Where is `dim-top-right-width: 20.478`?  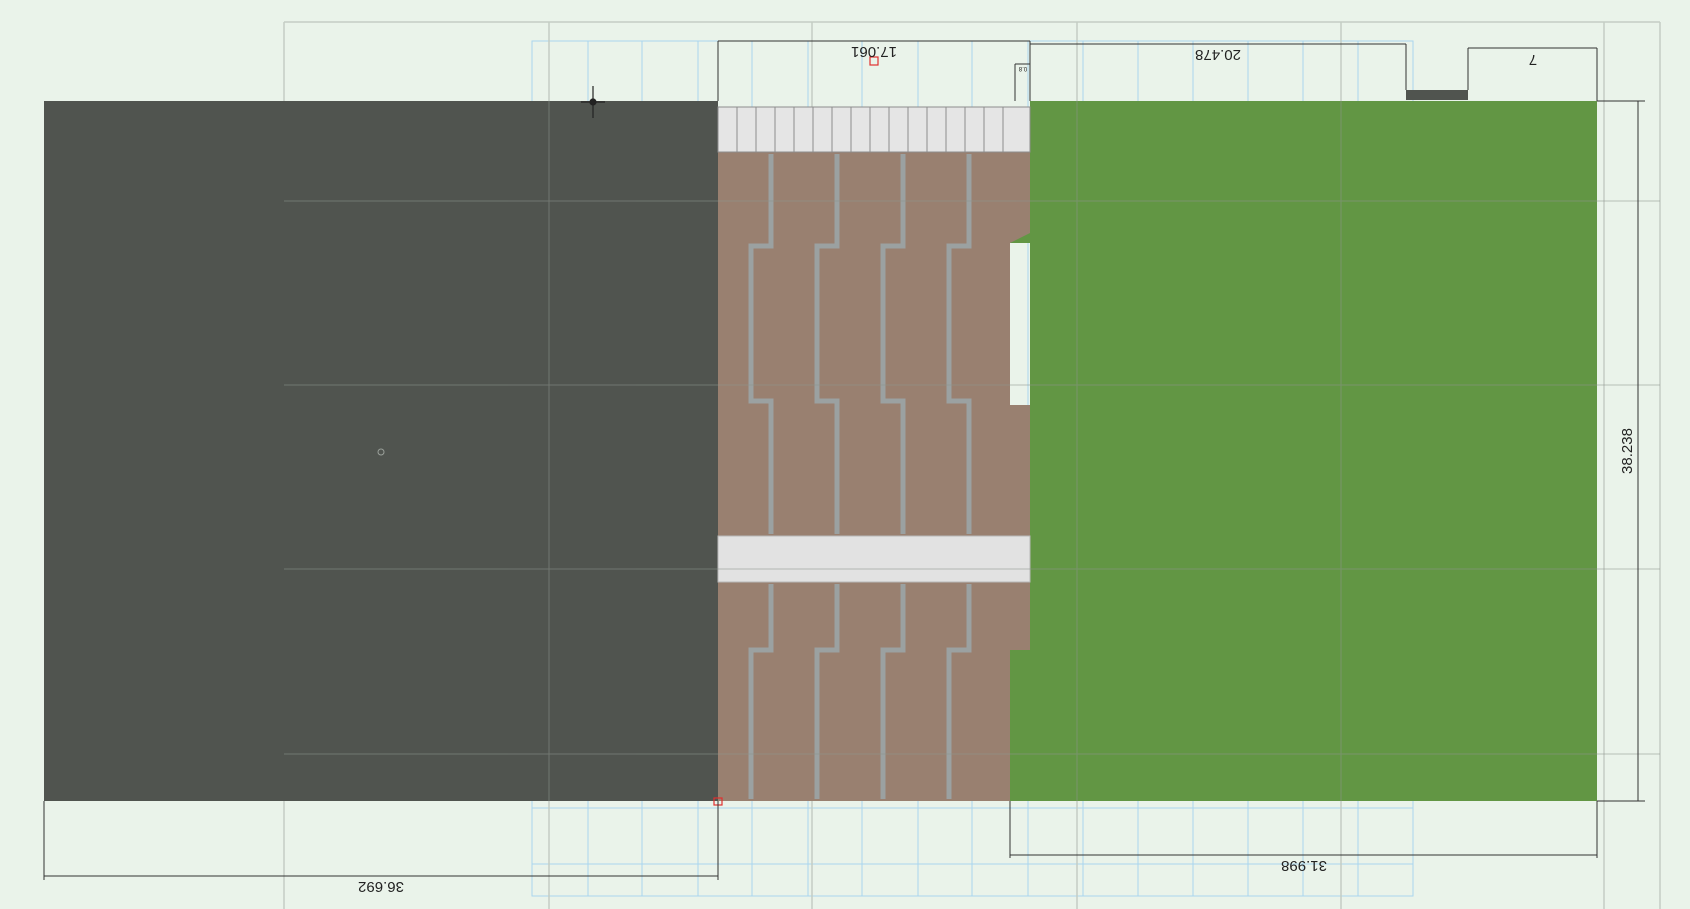 dim-top-right-width: 20.478 is located at coordinates (1218, 54).